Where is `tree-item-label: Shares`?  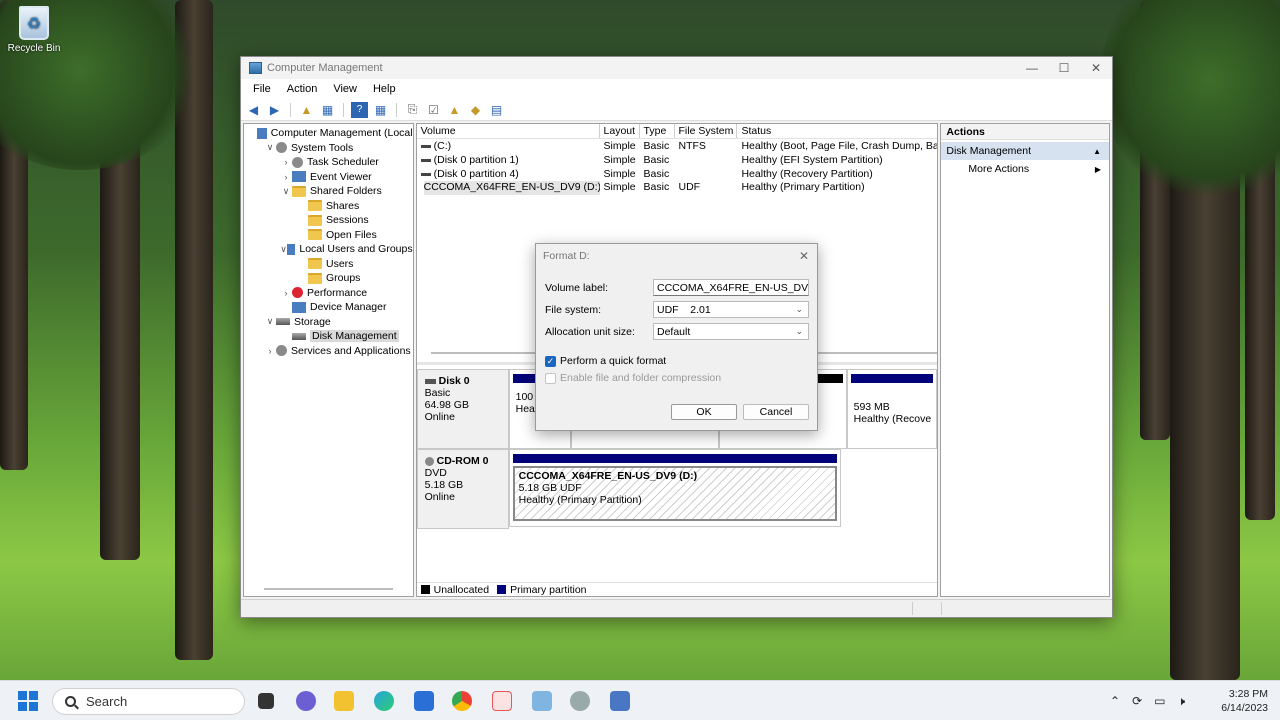
tree-item-label: Shares is located at coordinates (343, 205).